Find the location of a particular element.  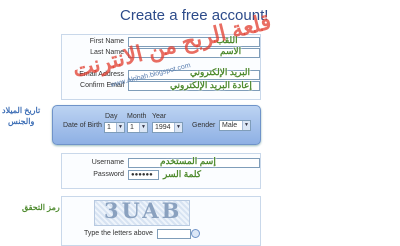

gender-value: Male is located at coordinates (230, 125).